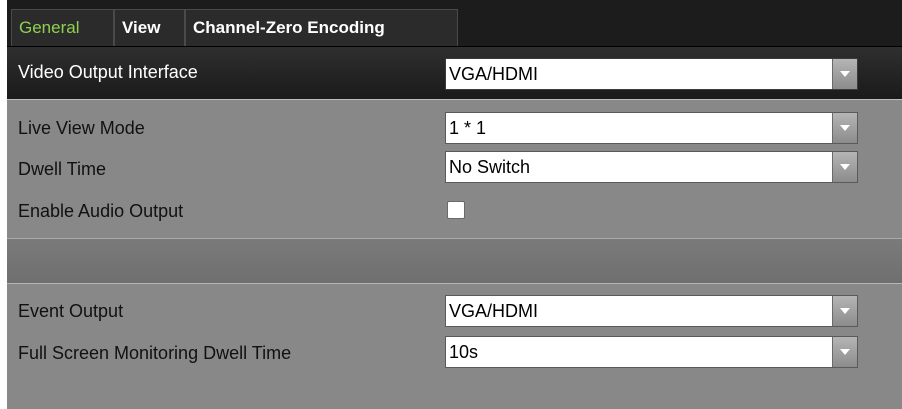  I want to click on live-view-mode-select: 1 * 1, so click(651, 128).